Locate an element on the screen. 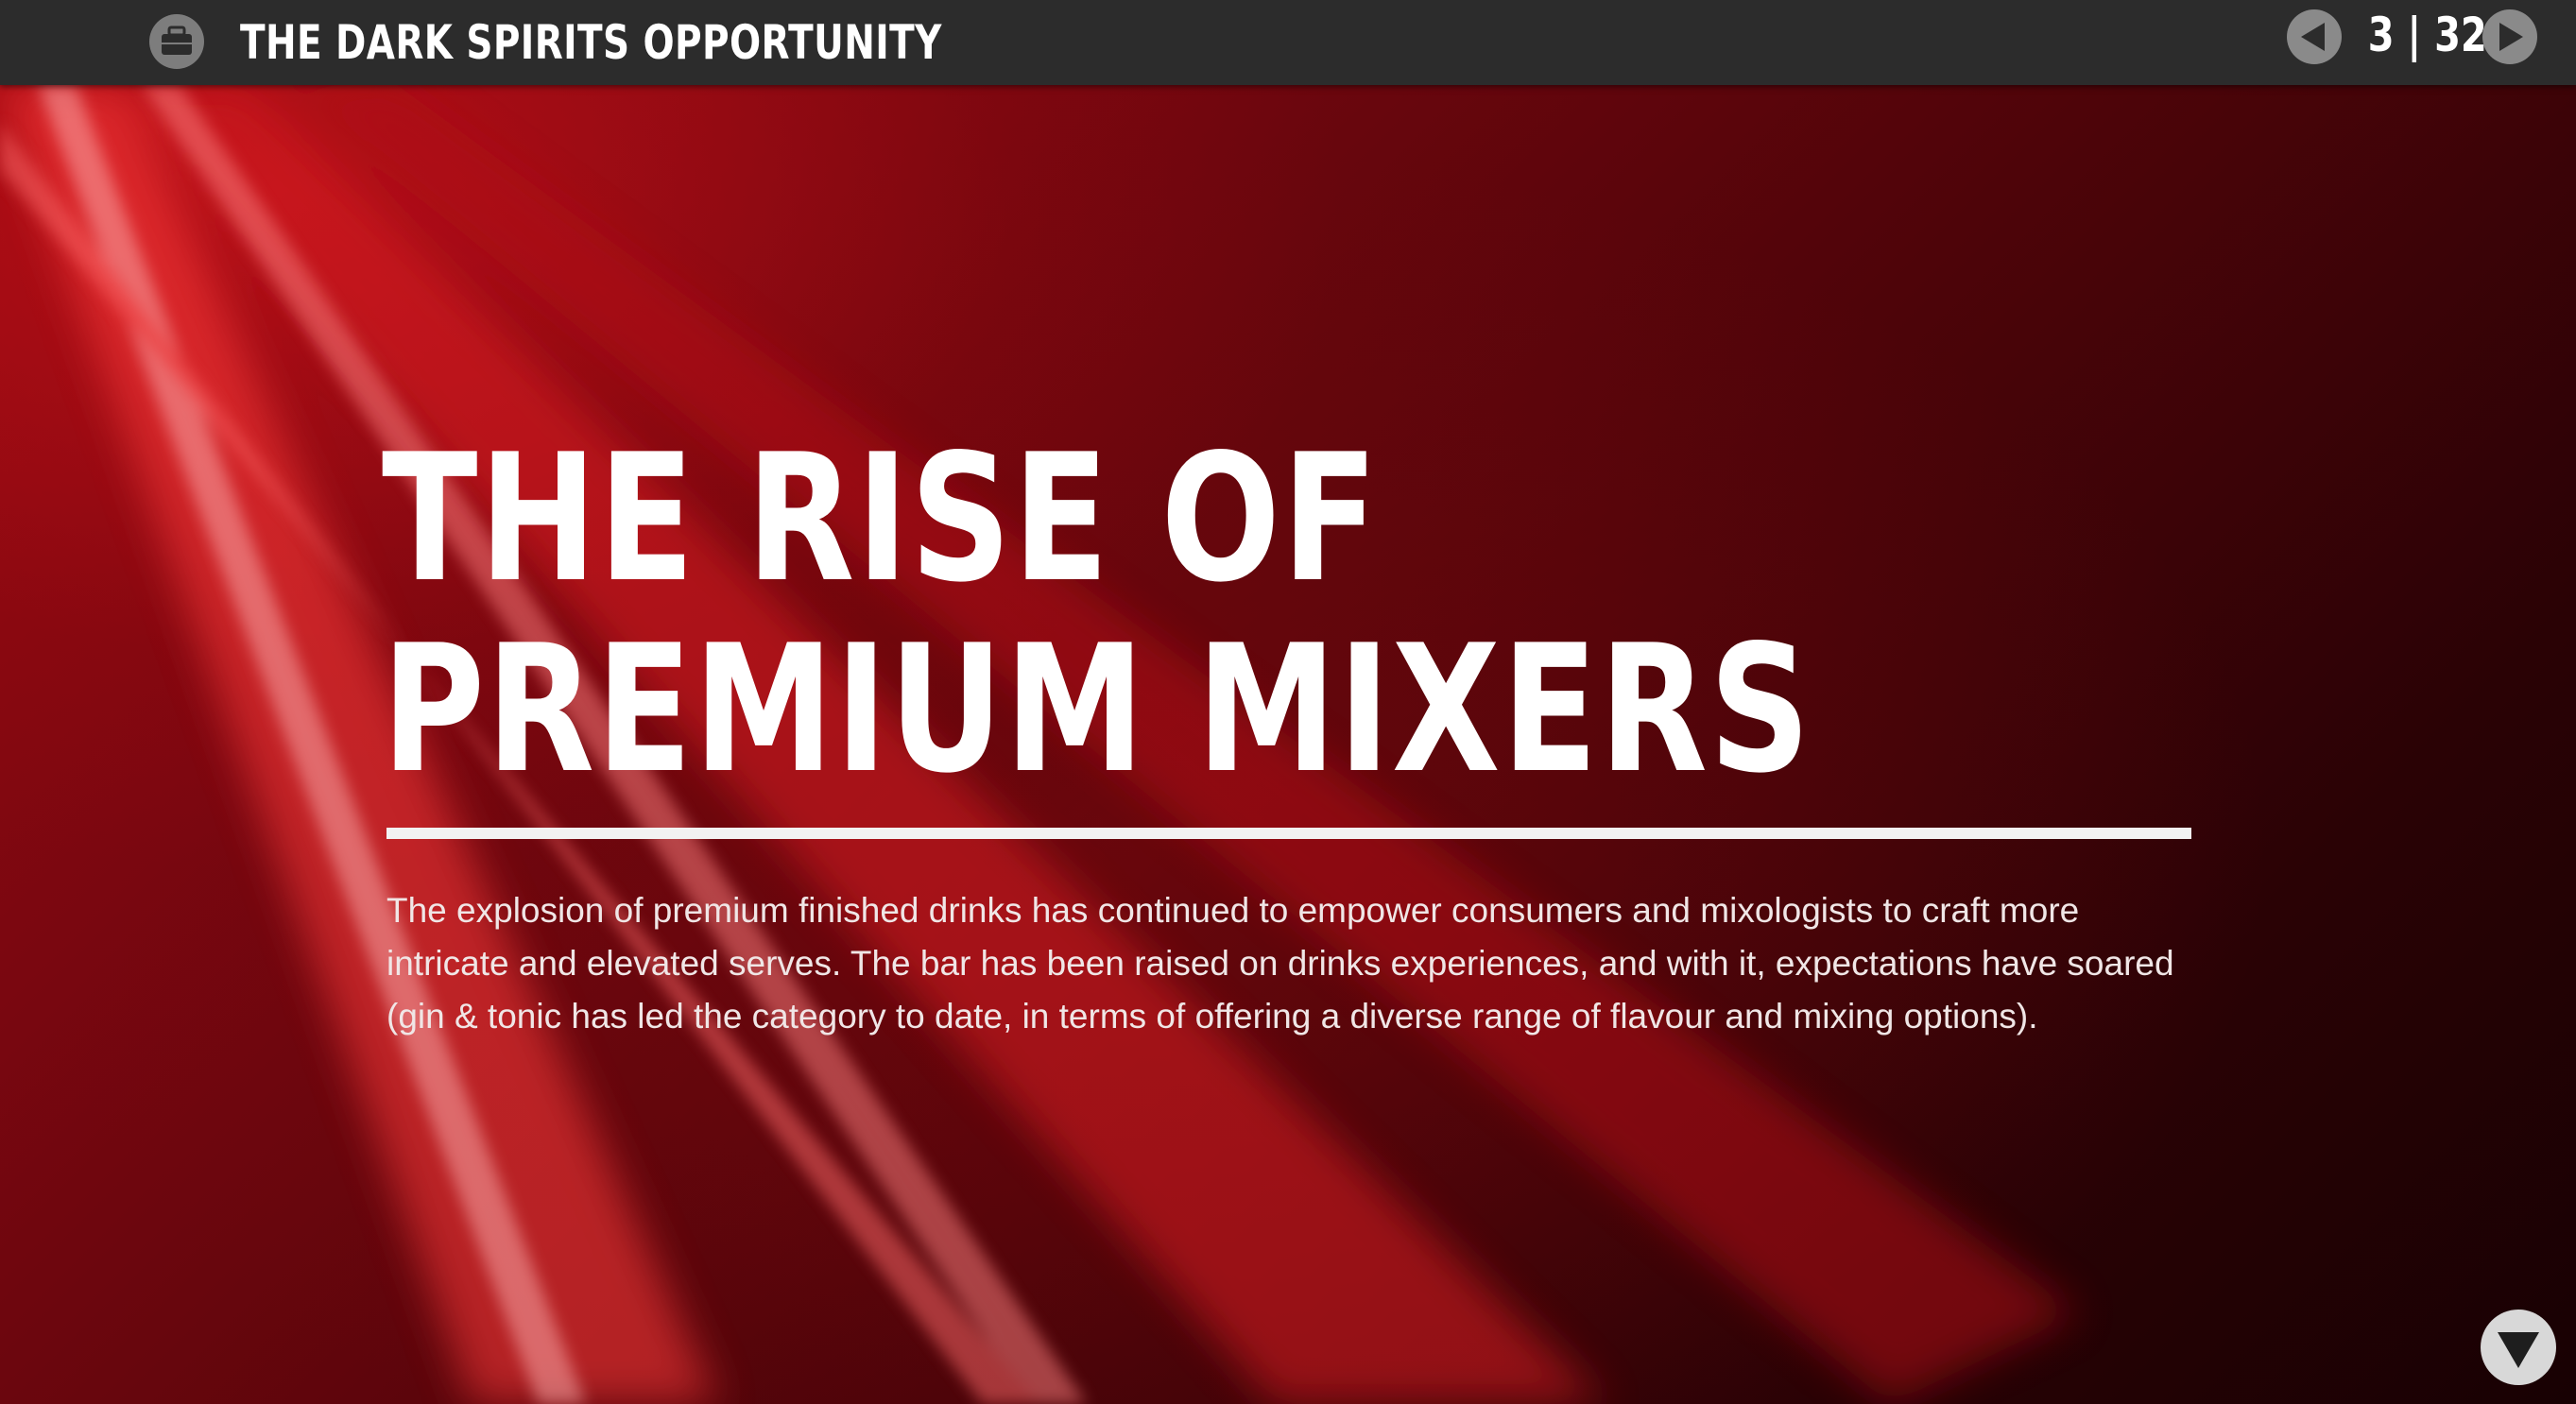 This screenshot has width=2576, height=1404. next-page-button is located at coordinates (2509, 36).